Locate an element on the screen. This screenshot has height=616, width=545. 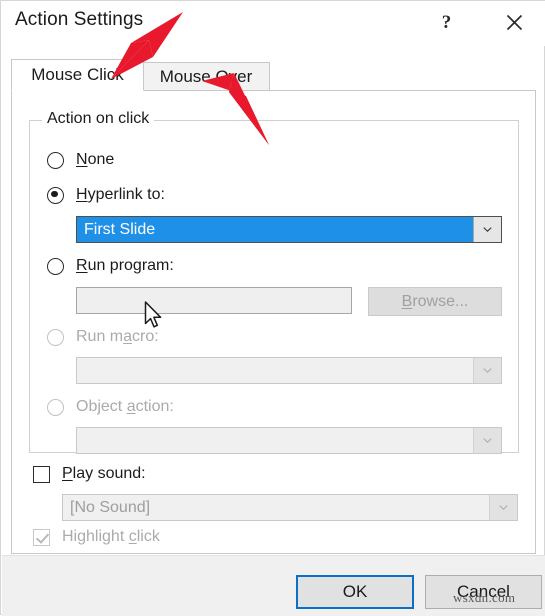
close-icon is located at coordinates (514, 22).